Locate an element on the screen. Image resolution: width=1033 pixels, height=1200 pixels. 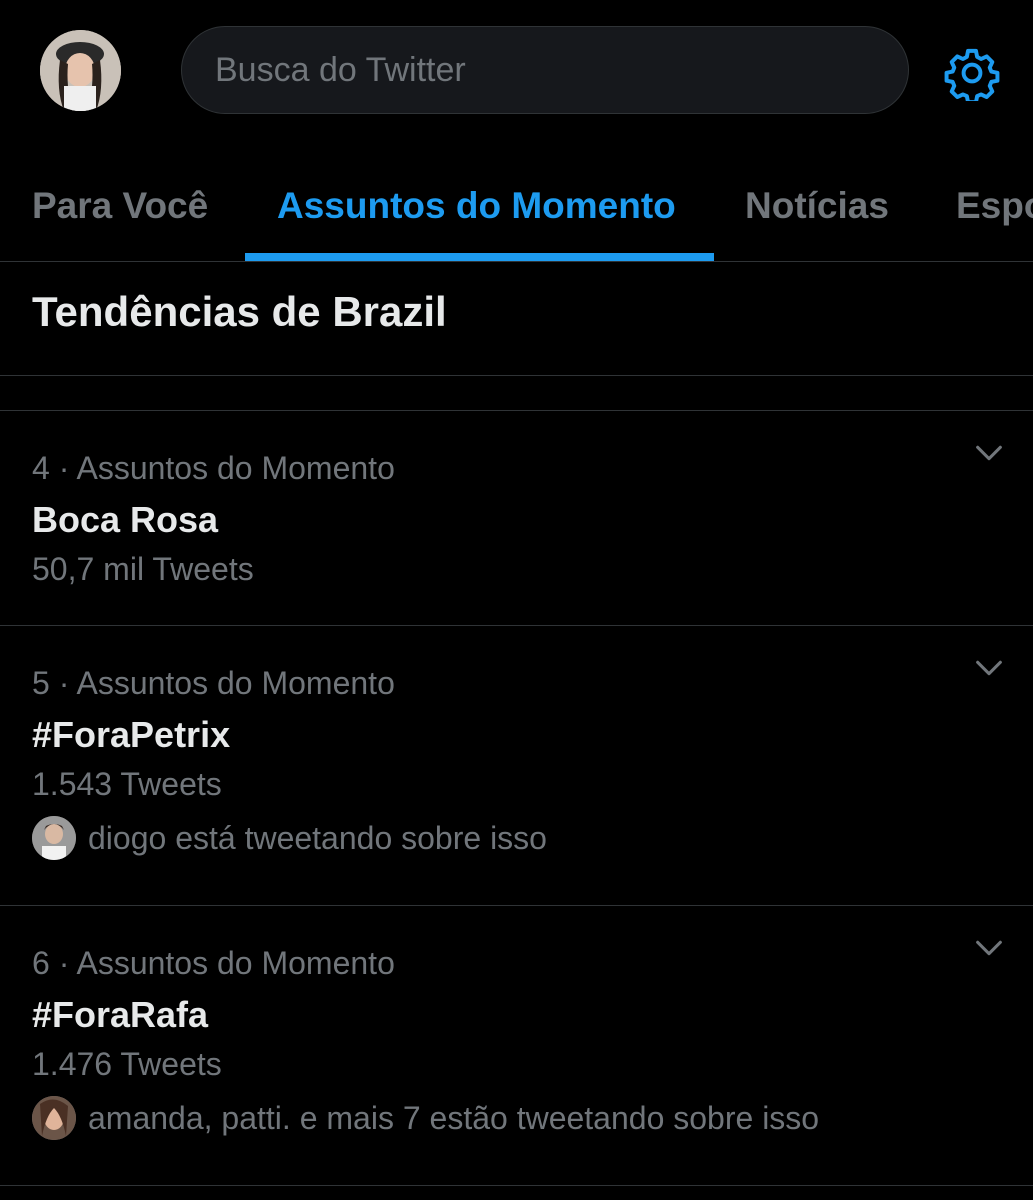
trend-name: #ForaRafa is located at coordinates (120, 1014).